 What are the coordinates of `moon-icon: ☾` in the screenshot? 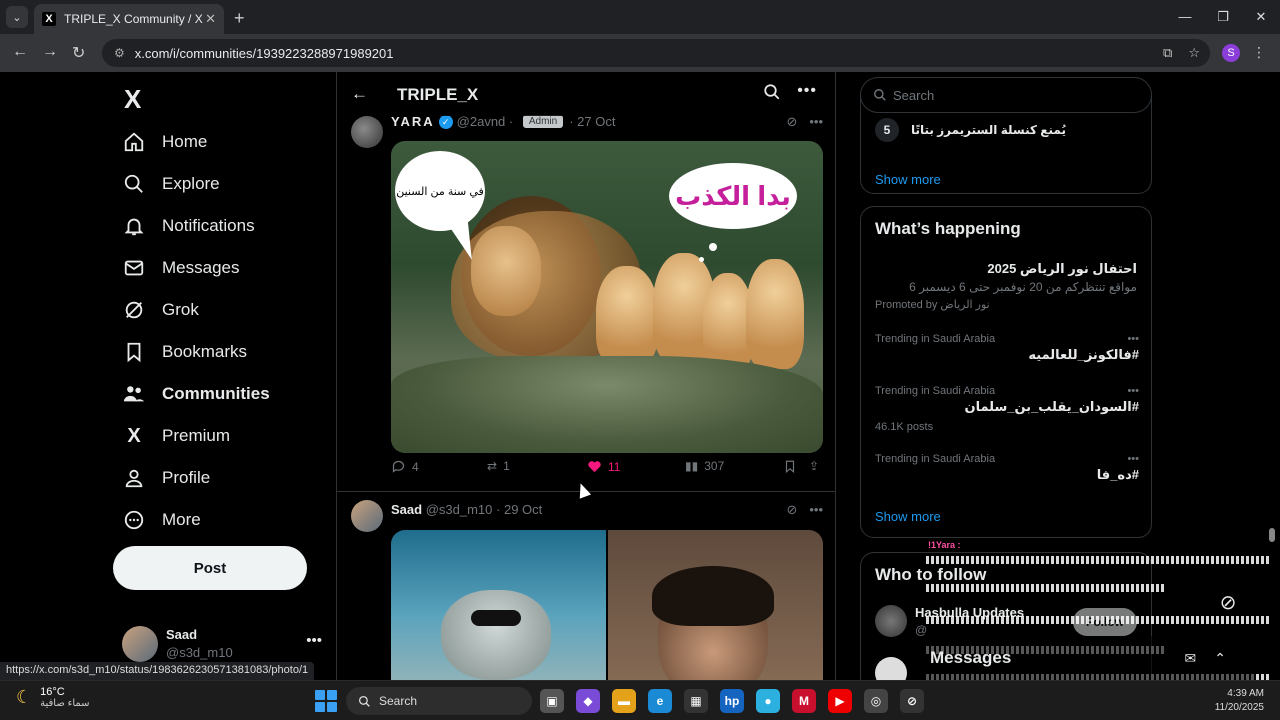 It's located at (24, 697).